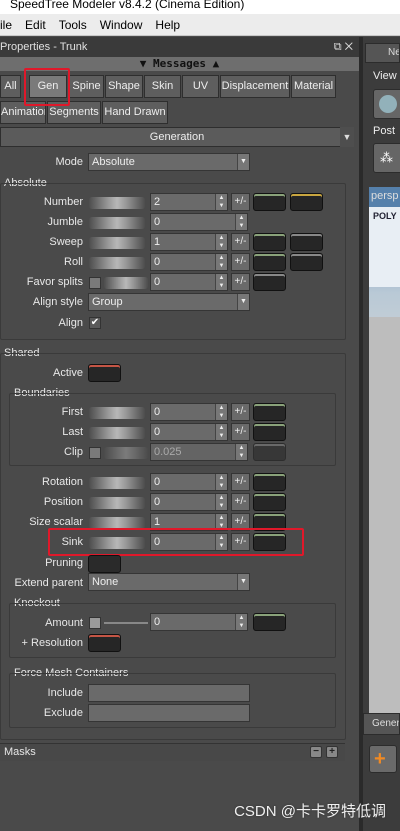 The width and height of the screenshot is (400, 831). Describe the element at coordinates (199, 622) in the screenshot. I see `amount-spinbox: 0 ▲ ▼` at that location.